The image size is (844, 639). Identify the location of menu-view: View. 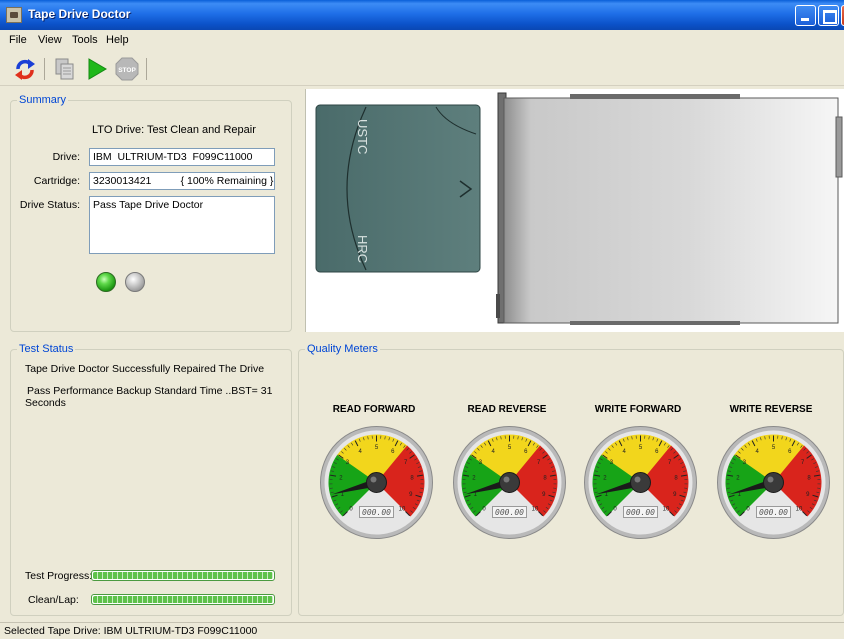
(50, 40).